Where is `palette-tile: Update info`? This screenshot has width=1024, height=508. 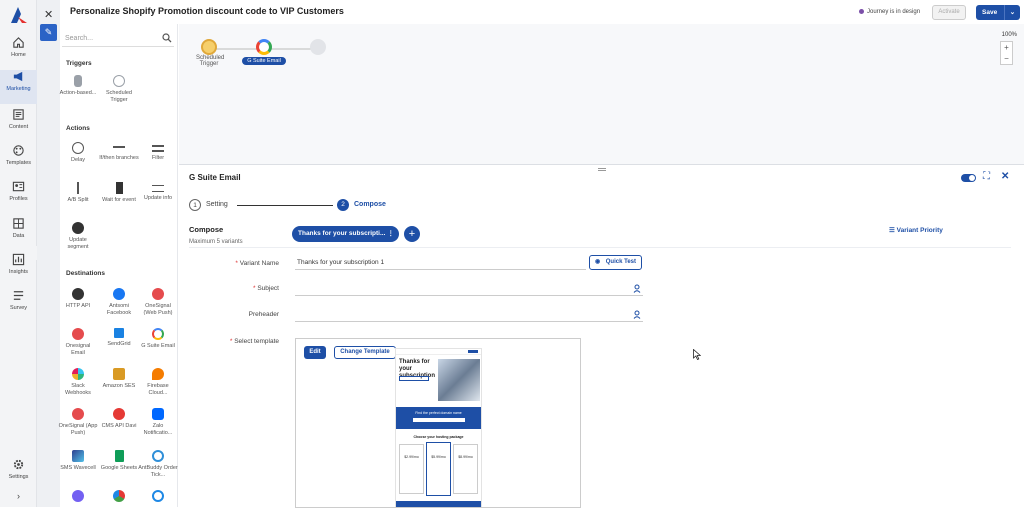
palette-tile: Update info is located at coordinates (158, 192).